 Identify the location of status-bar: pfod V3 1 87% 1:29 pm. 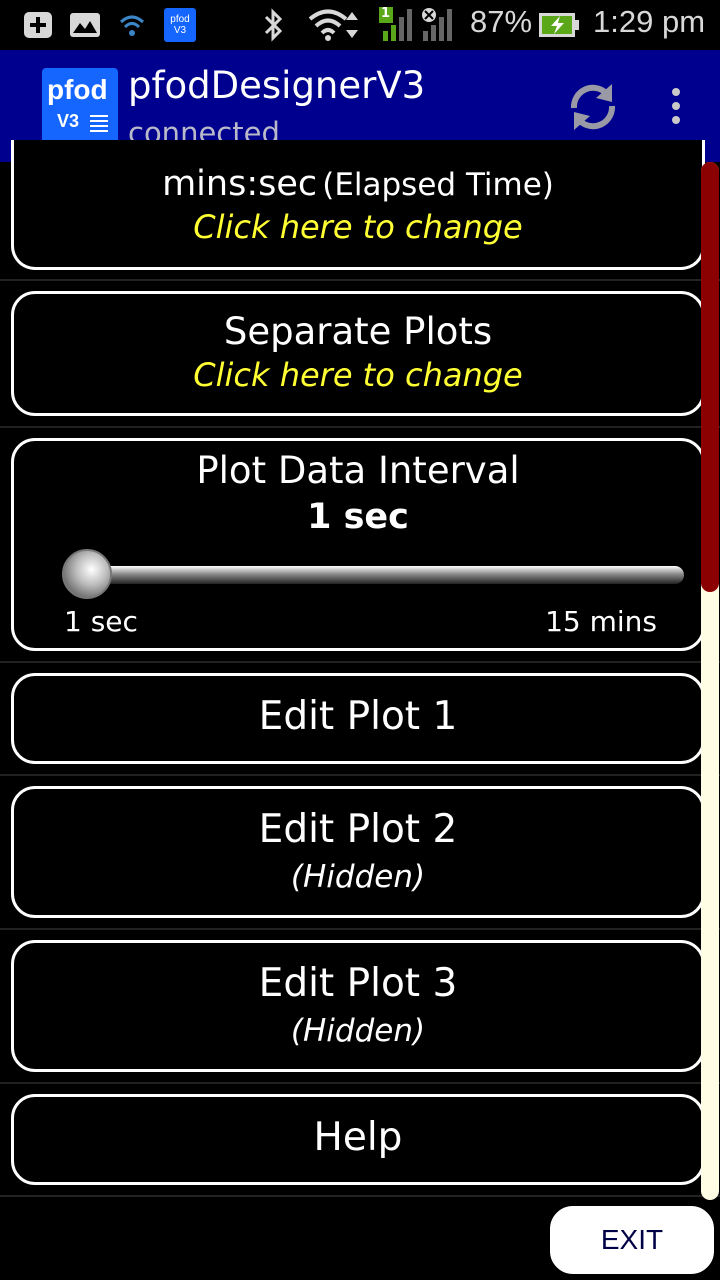
(360, 25).